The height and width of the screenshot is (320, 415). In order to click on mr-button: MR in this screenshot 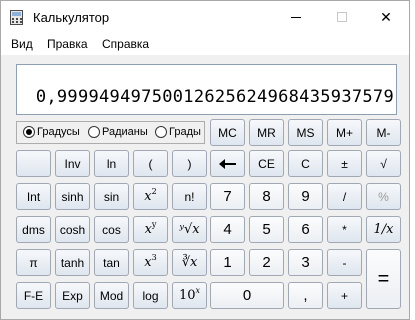, I will do `click(266, 132)`.